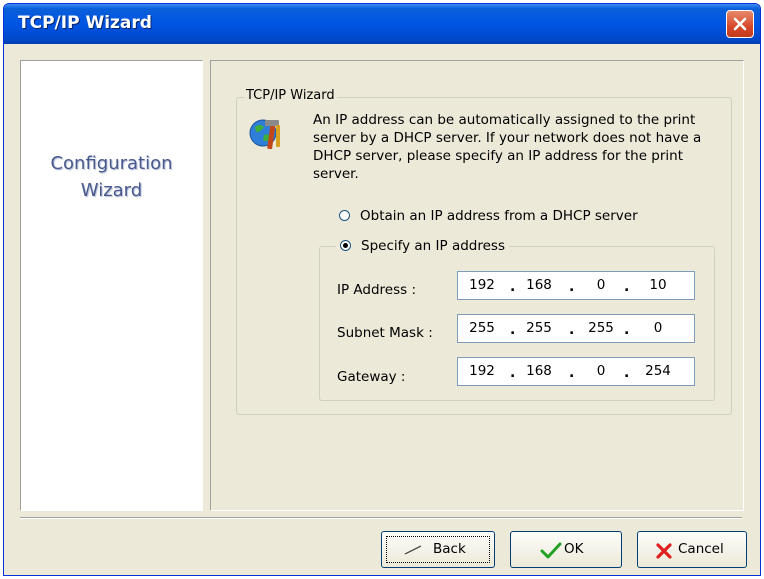 This screenshot has width=764, height=579. What do you see at coordinates (482, 328) in the screenshot?
I see `mask-octet-1: 255` at bounding box center [482, 328].